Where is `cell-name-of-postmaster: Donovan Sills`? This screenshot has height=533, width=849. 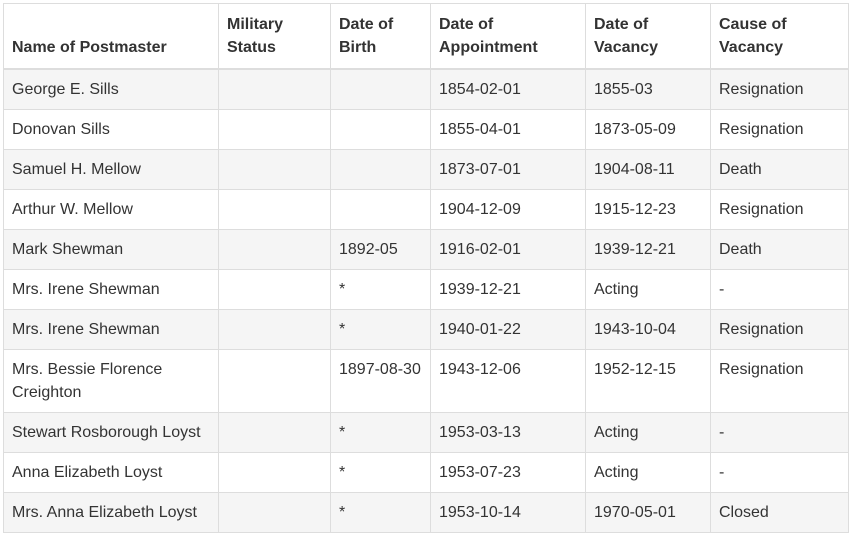
cell-name-of-postmaster: Donovan Sills is located at coordinates (111, 129).